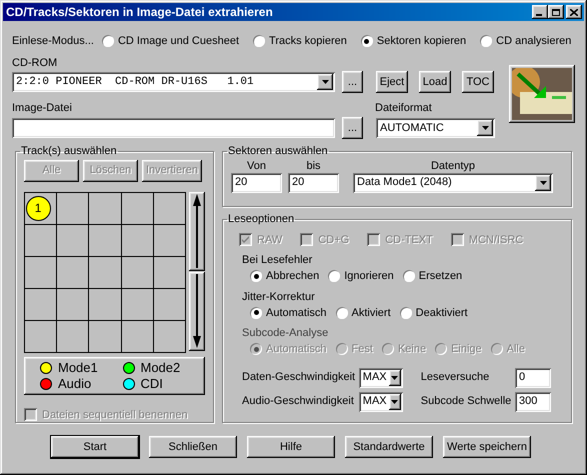  What do you see at coordinates (75, 383) in the screenshot?
I see `legend-label: Audio` at bounding box center [75, 383].